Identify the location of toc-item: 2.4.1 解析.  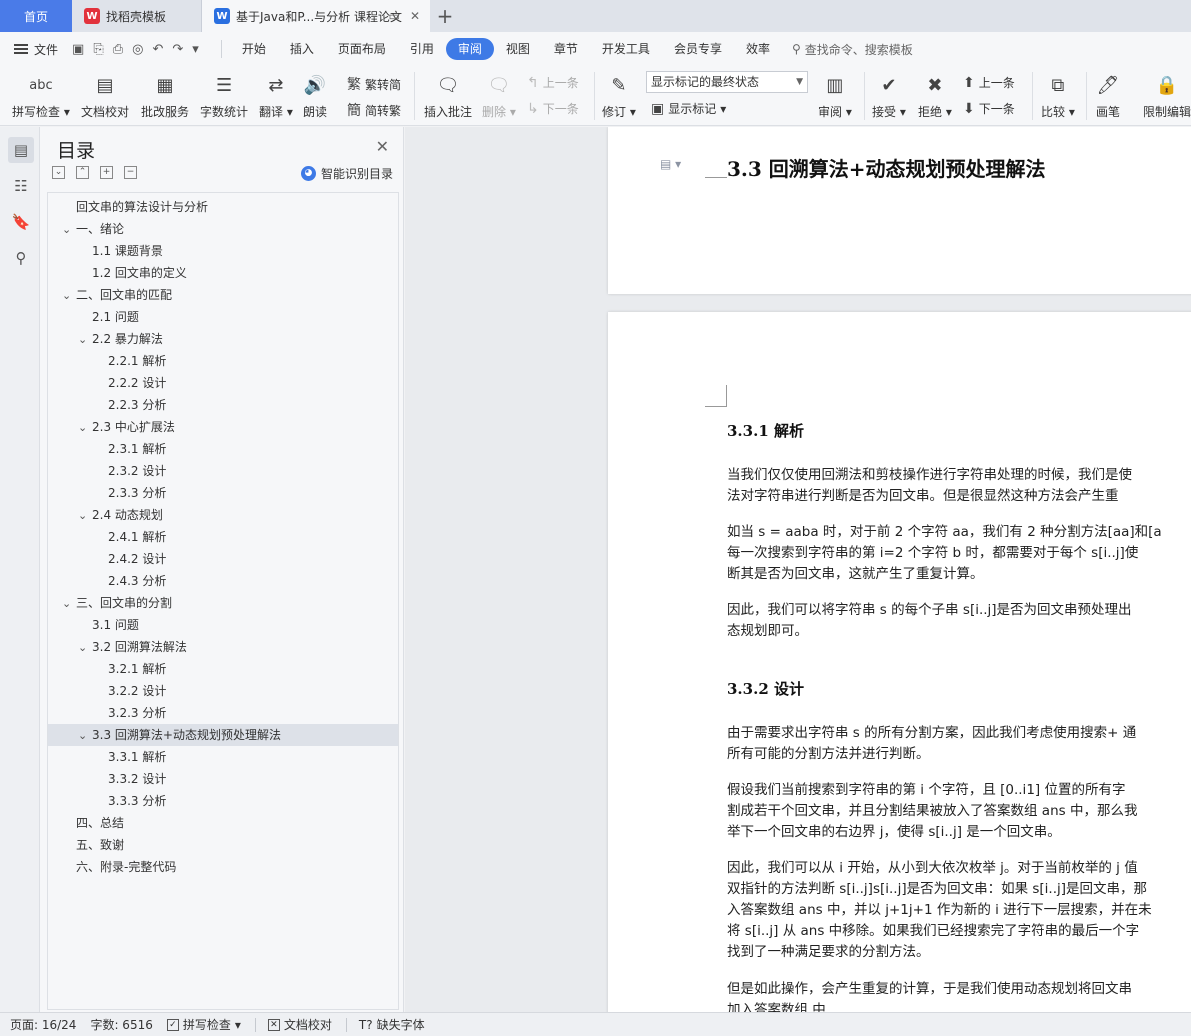
(223, 537).